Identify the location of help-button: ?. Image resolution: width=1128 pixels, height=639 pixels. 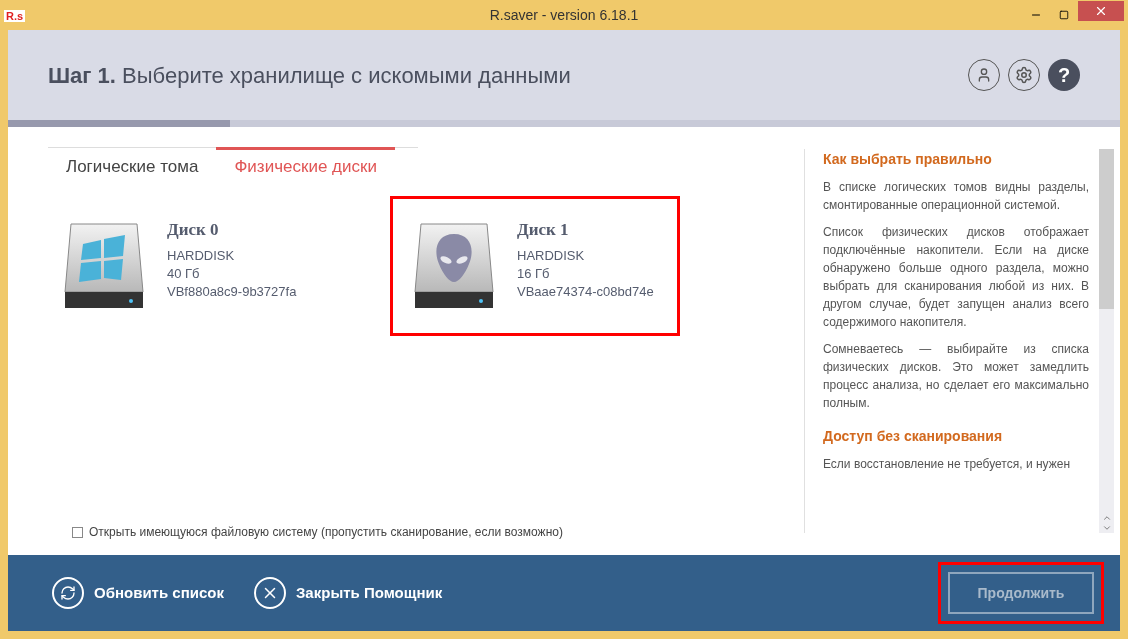
(1064, 75).